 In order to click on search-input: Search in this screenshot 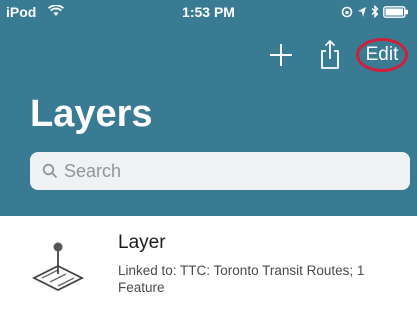, I will do `click(220, 171)`.